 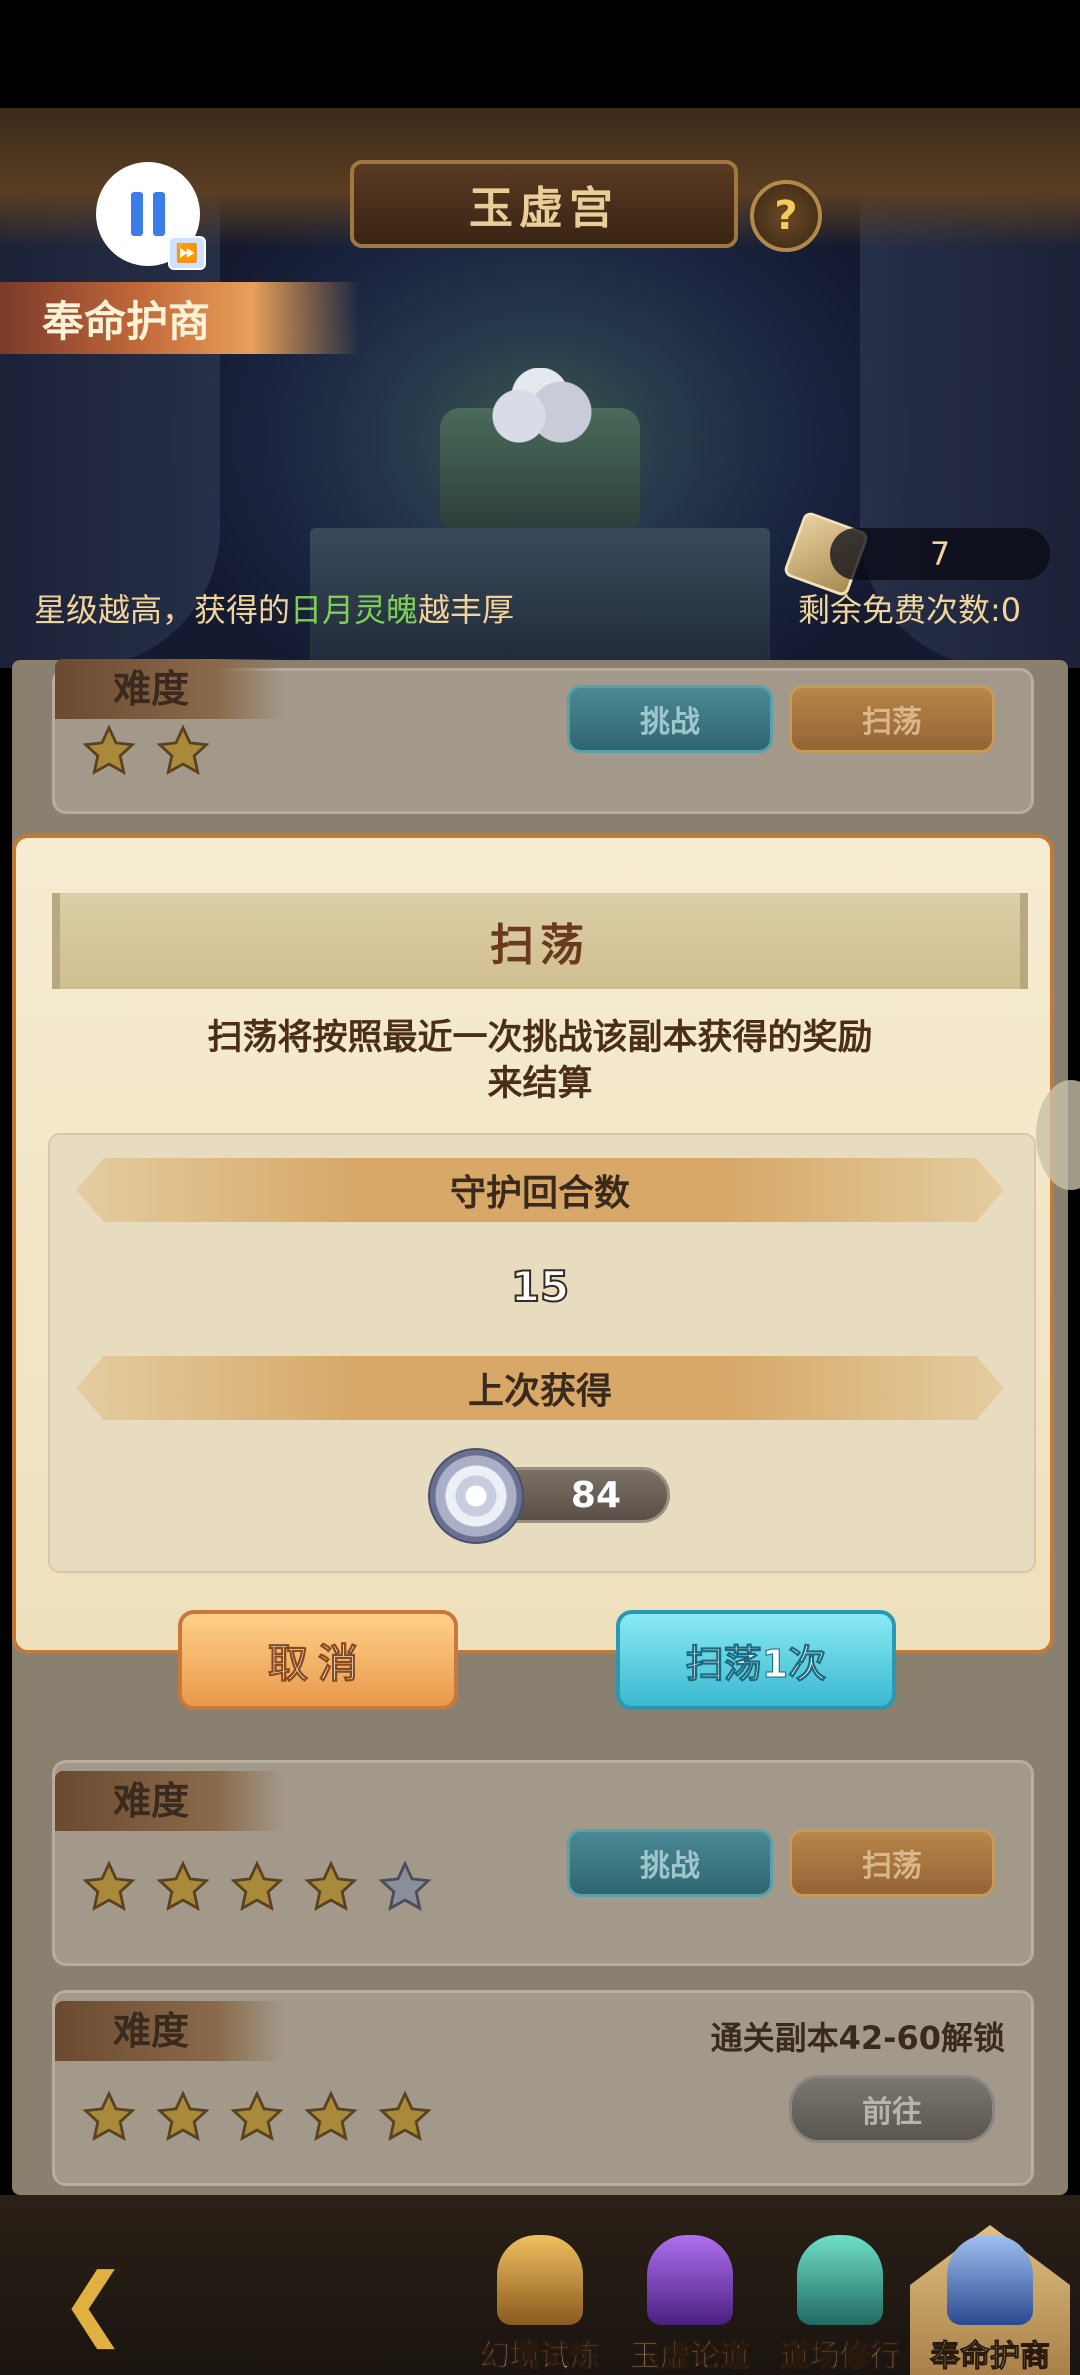 I want to click on spirit-orb-icon, so click(x=476, y=1496).